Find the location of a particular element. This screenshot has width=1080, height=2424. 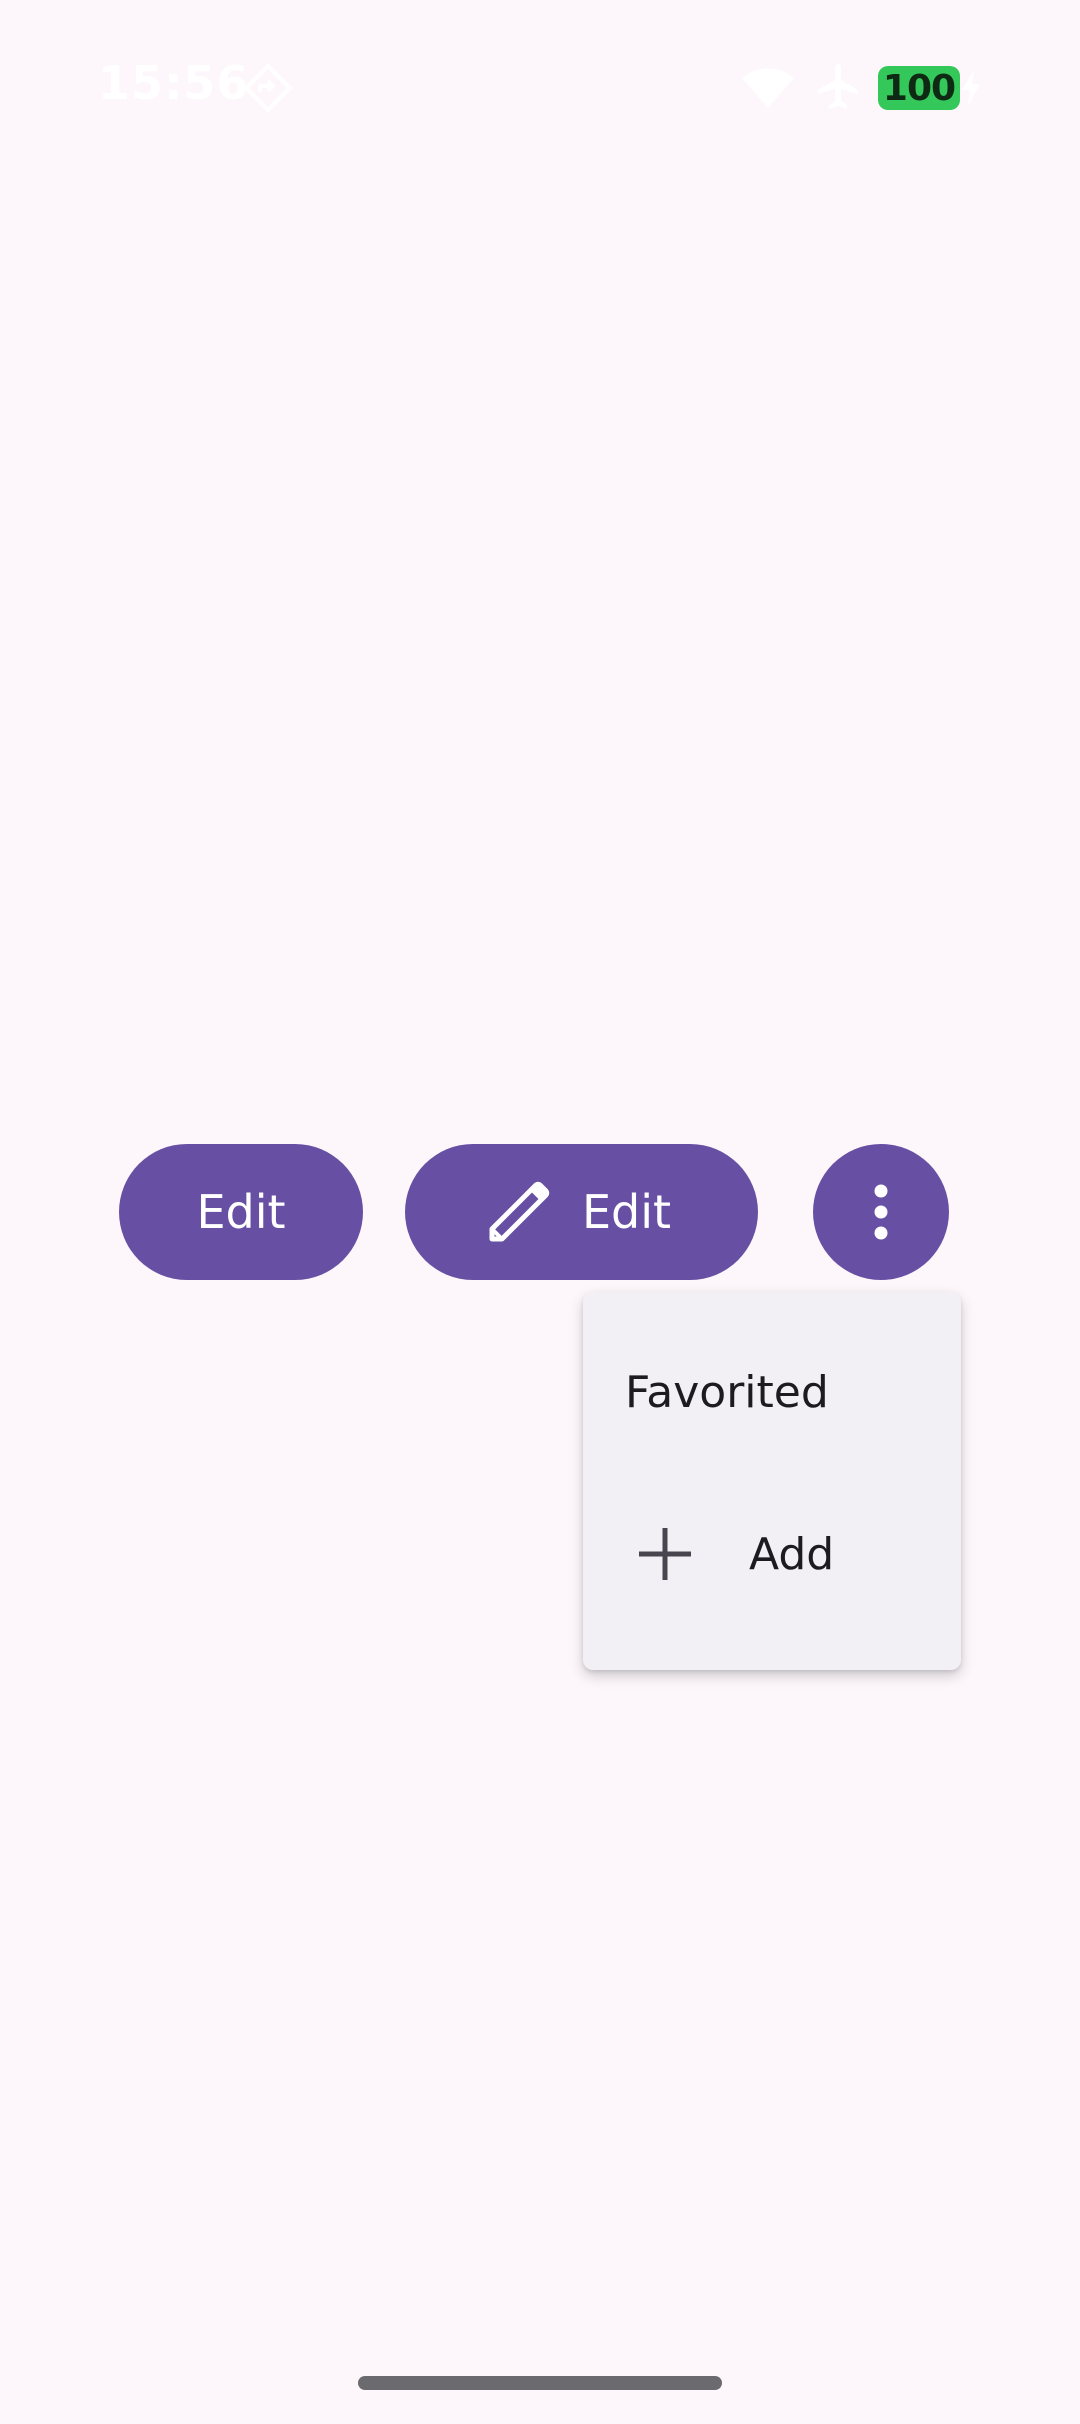

status-bar: 15:56 100 is located at coordinates (540, 65).